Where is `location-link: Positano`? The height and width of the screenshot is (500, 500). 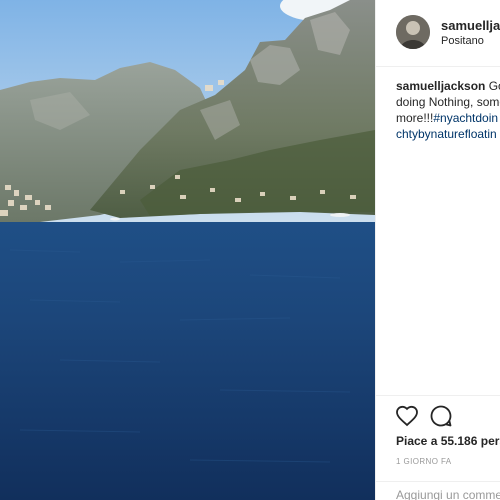
location-link: Positano is located at coordinates (462, 41).